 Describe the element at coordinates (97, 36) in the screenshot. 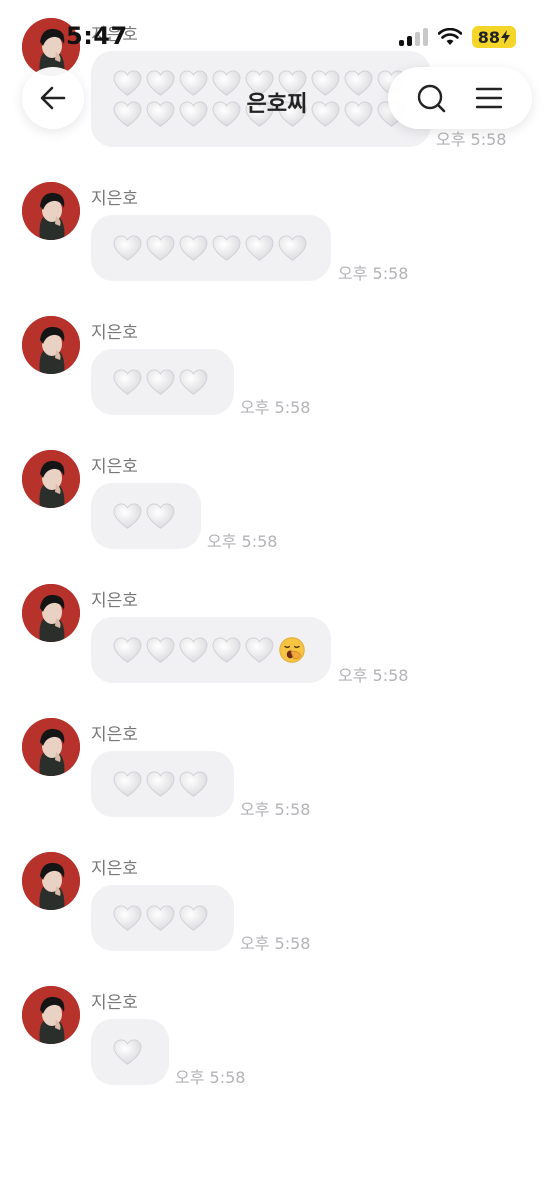

I see `status-time: 5:47` at that location.